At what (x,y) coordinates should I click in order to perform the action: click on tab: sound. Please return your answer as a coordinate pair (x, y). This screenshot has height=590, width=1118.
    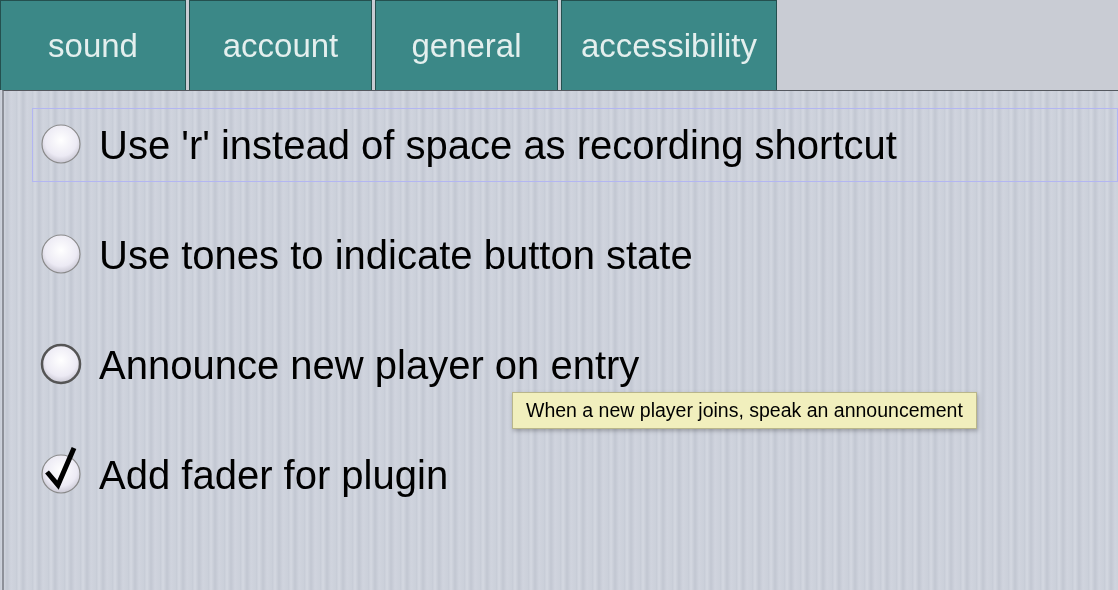
    Looking at the image, I should click on (93, 45).